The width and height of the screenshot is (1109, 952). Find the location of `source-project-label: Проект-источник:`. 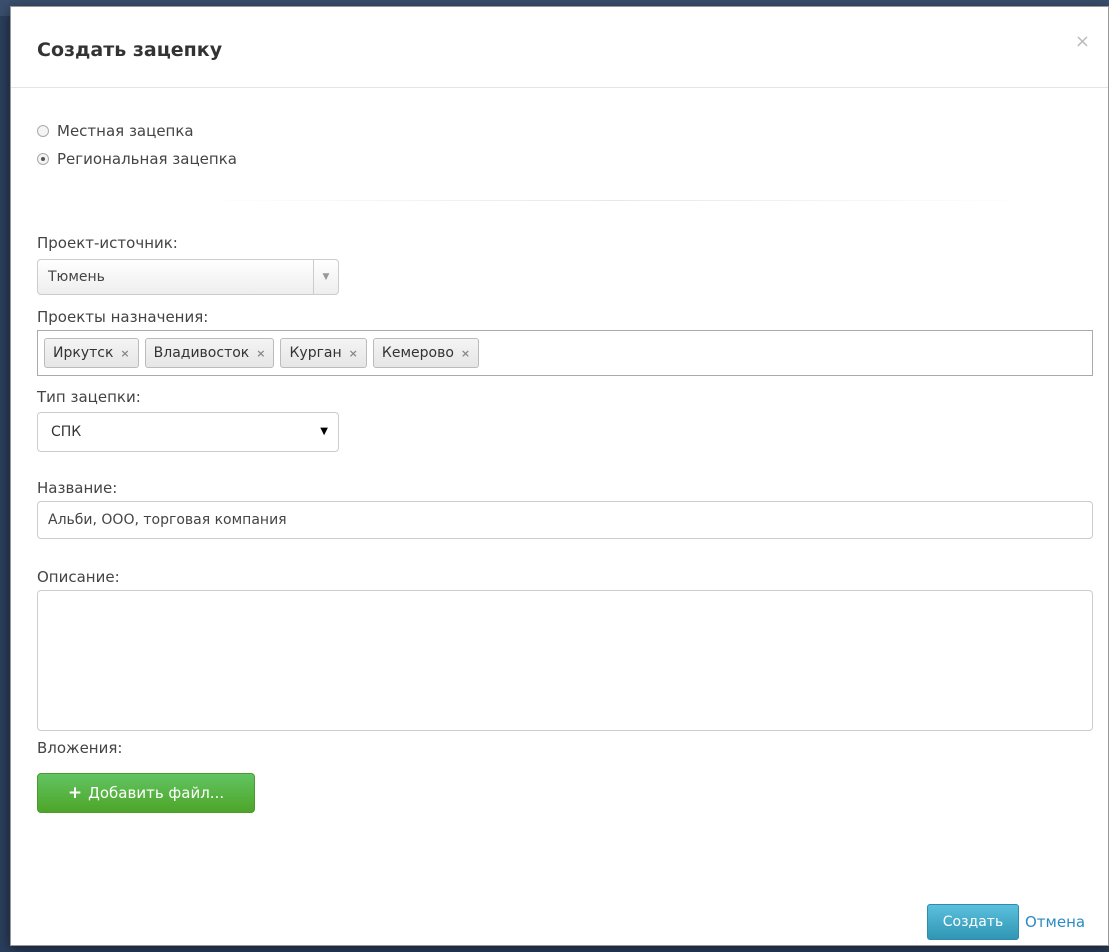

source-project-label: Проект-источник: is located at coordinates (107, 243).